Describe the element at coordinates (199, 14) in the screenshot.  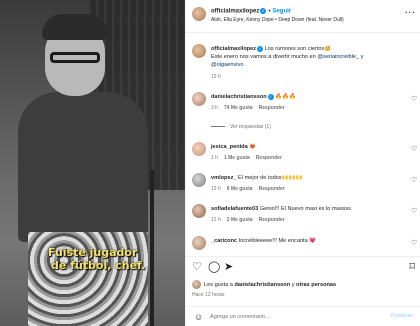
I see `author-avatar` at that location.